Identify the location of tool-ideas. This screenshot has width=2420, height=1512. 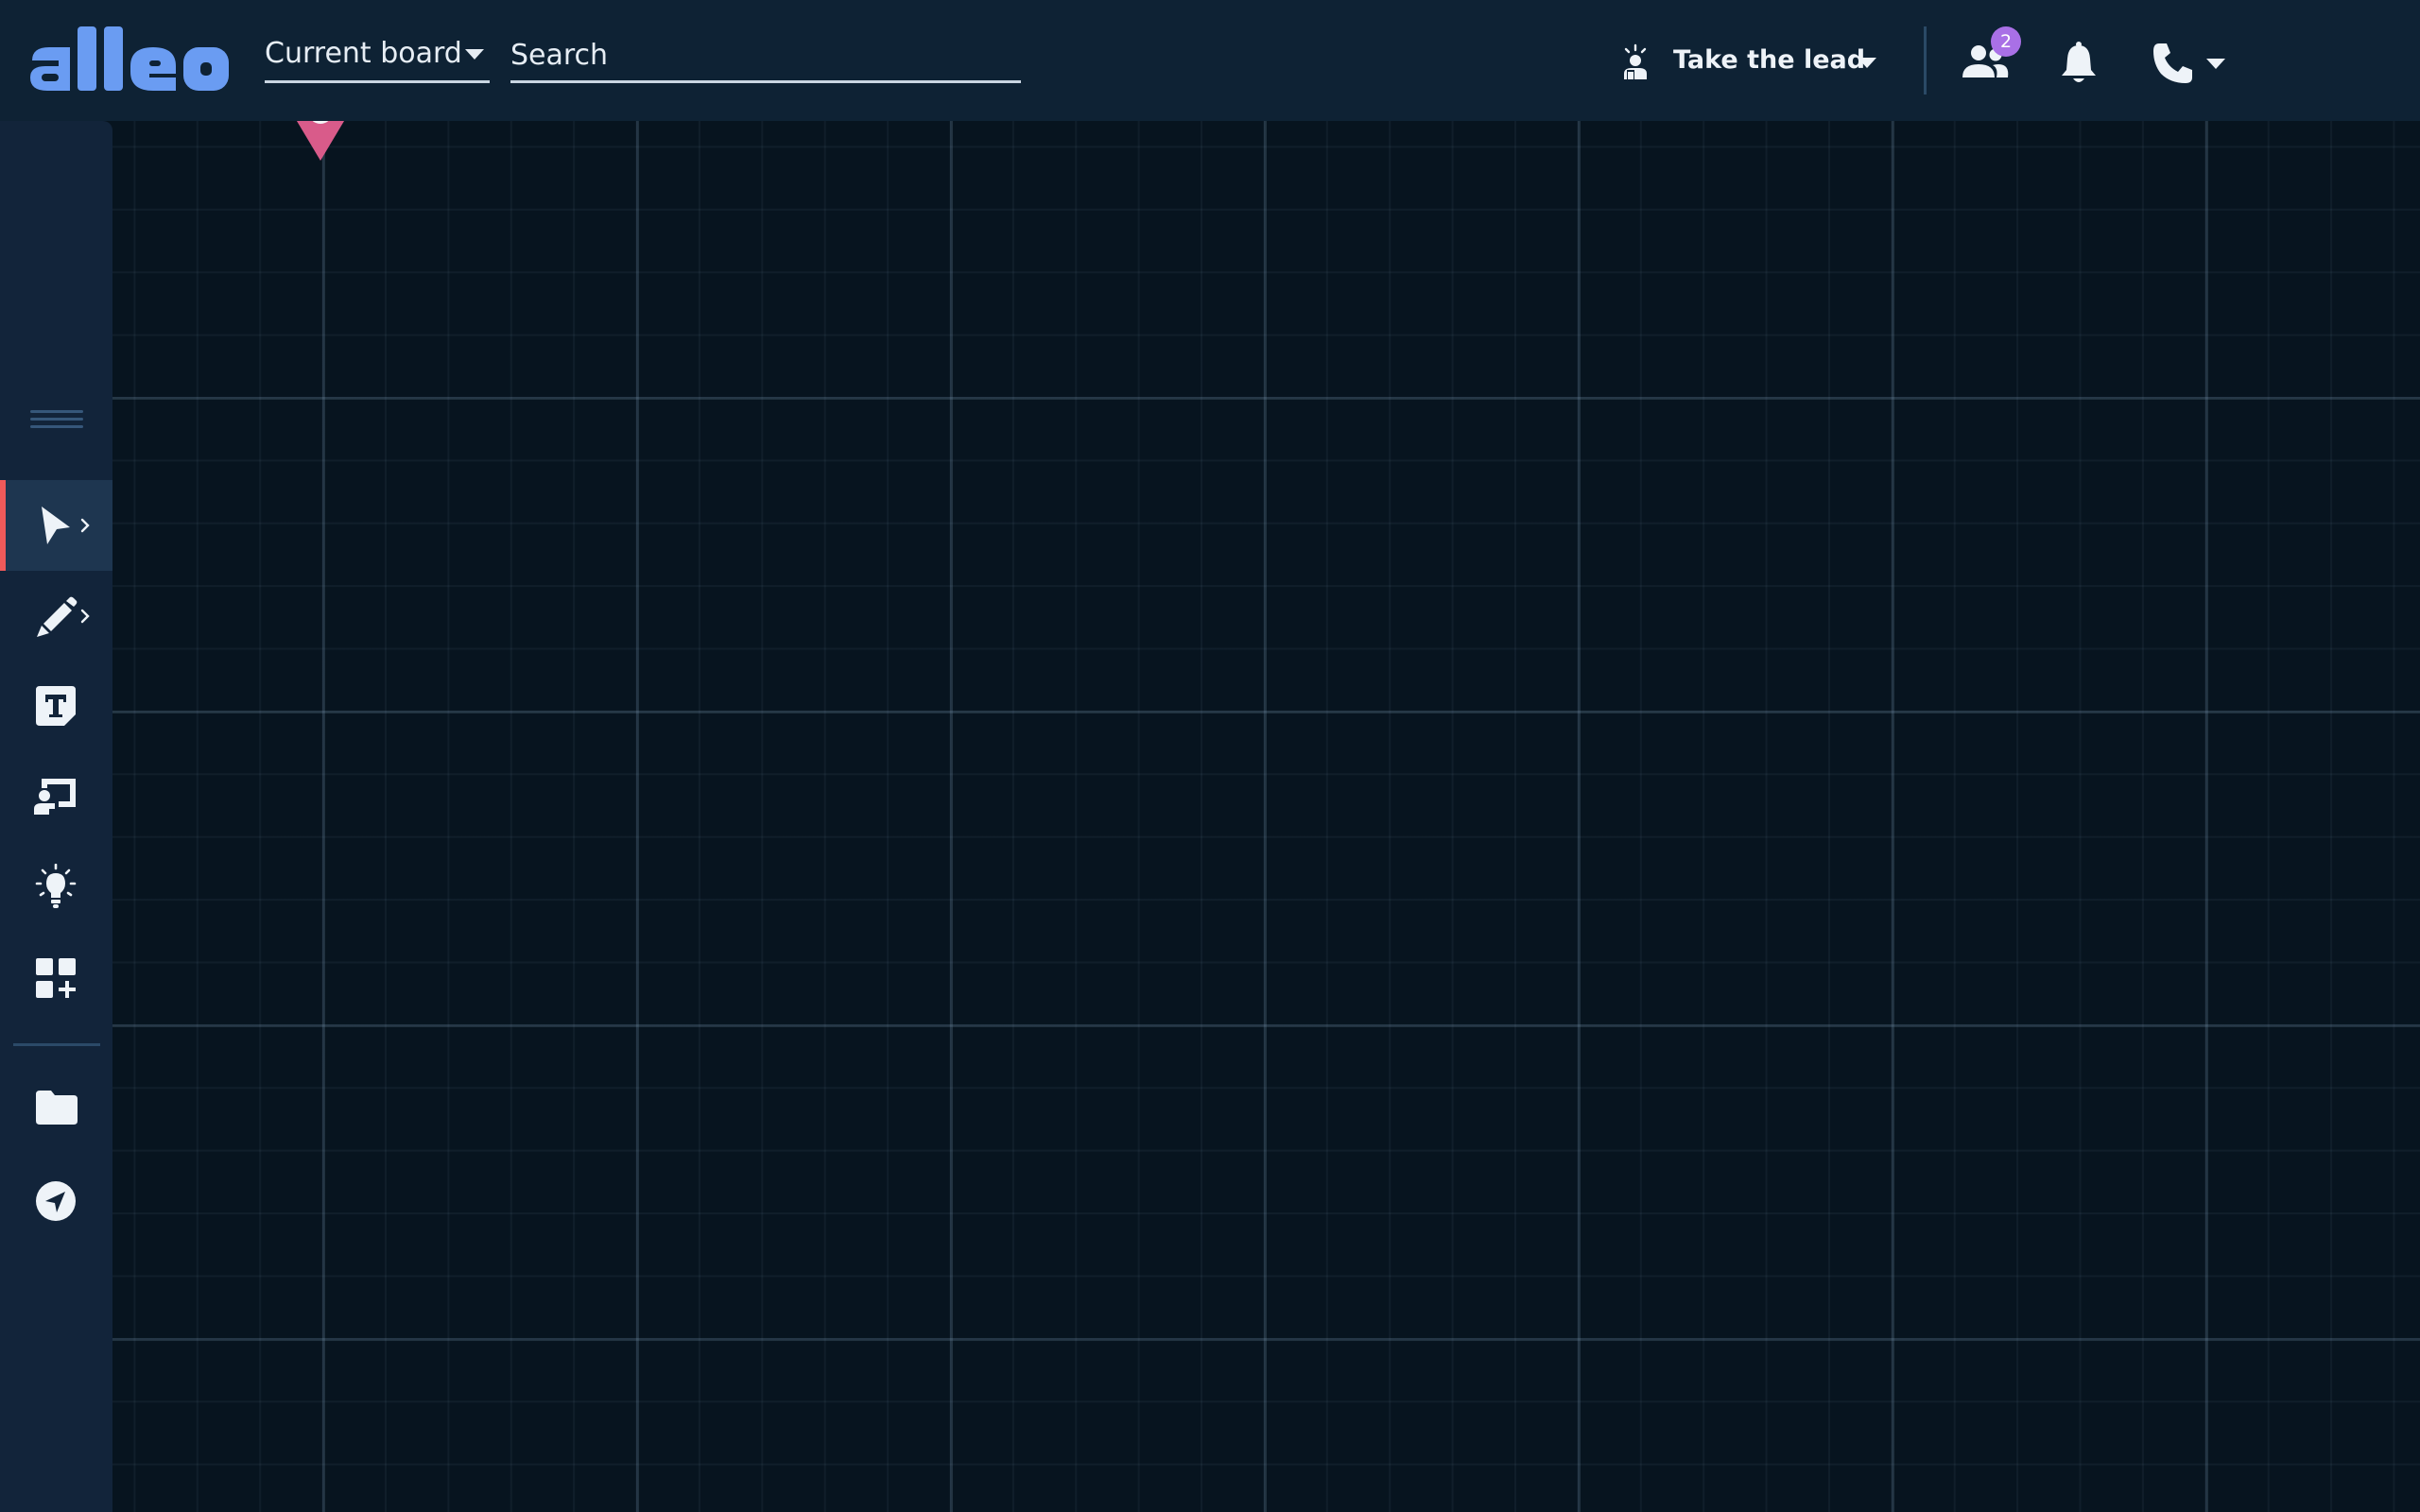
(56, 886).